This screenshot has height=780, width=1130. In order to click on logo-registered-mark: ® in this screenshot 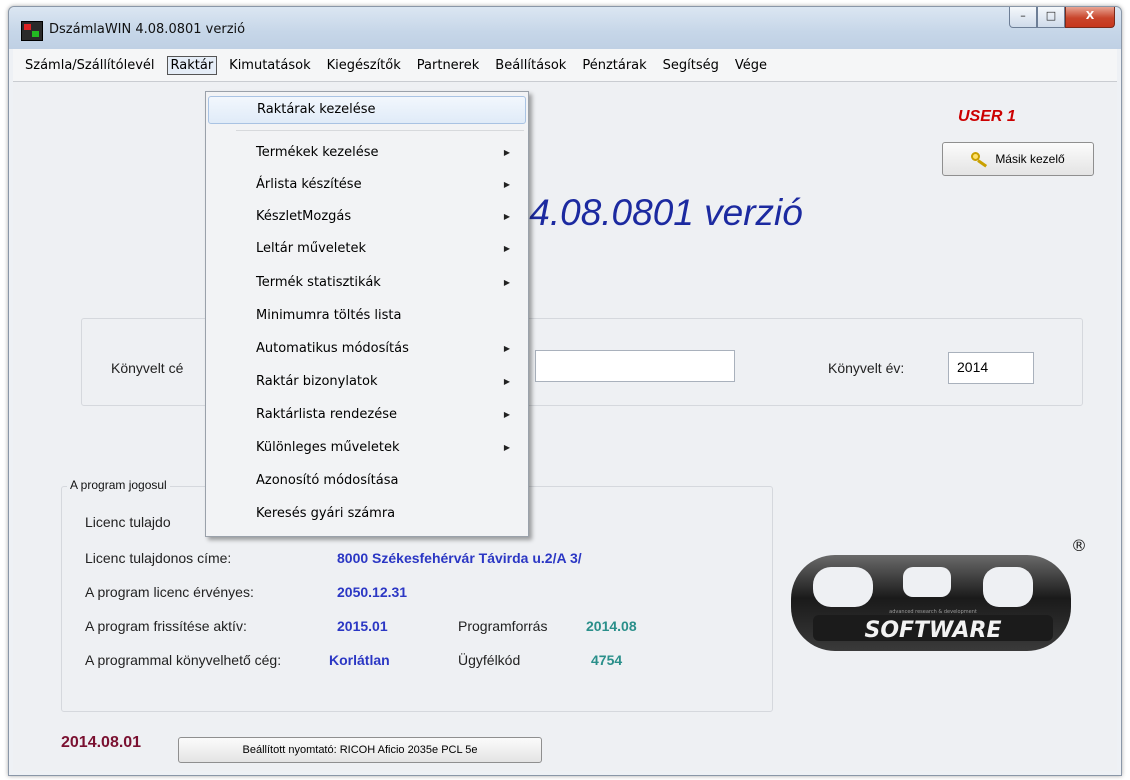, I will do `click(1079, 545)`.